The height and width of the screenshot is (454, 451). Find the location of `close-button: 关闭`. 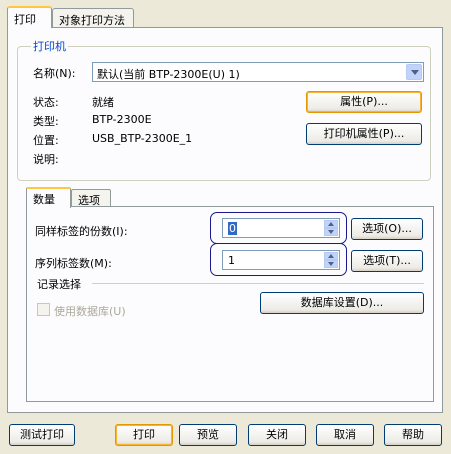

close-button: 关闭 is located at coordinates (277, 435).